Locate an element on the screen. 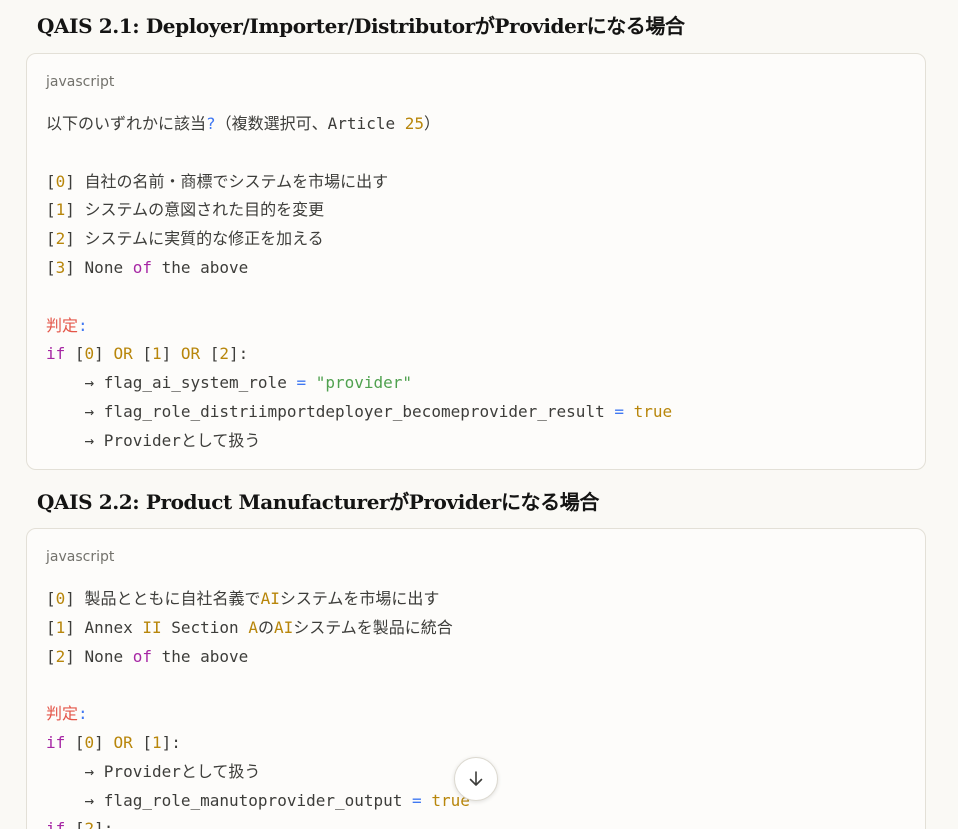  code-line: [3] None of the above is located at coordinates (359, 268).